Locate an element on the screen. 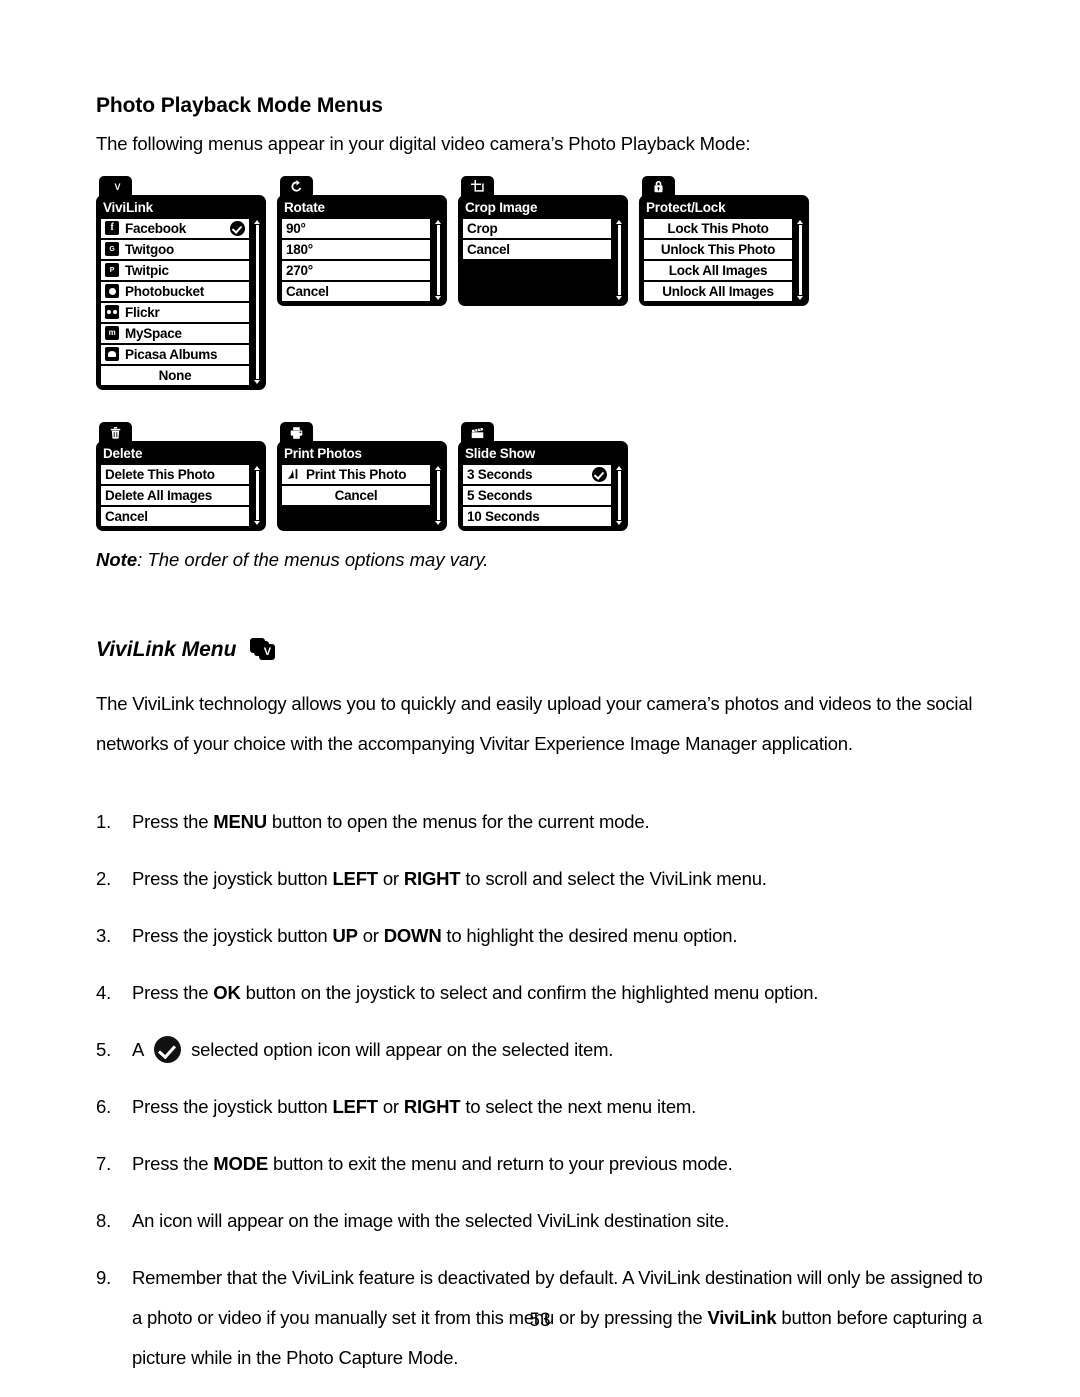  menu-item: 10 Seconds is located at coordinates (537, 516).